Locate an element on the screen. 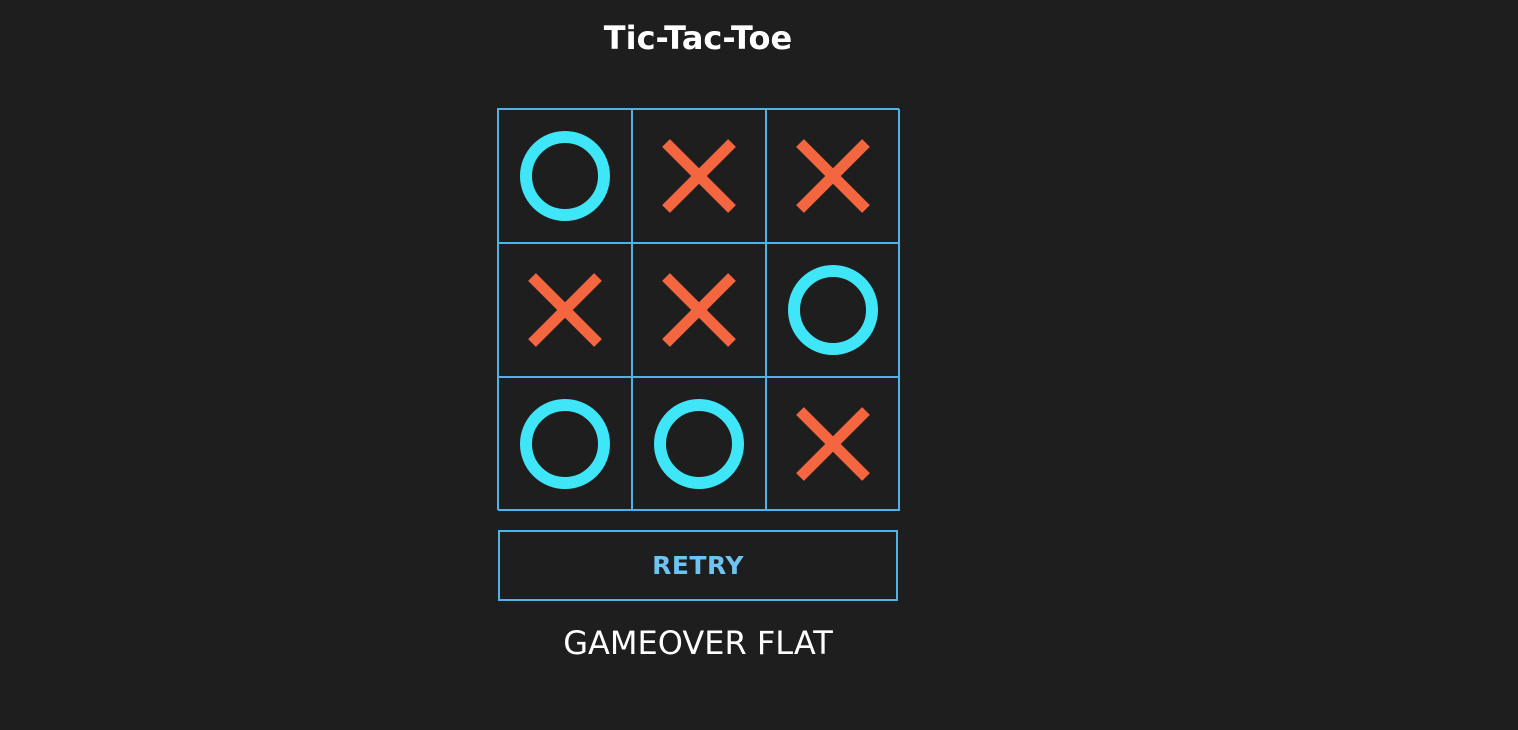  game-board is located at coordinates (698, 309).